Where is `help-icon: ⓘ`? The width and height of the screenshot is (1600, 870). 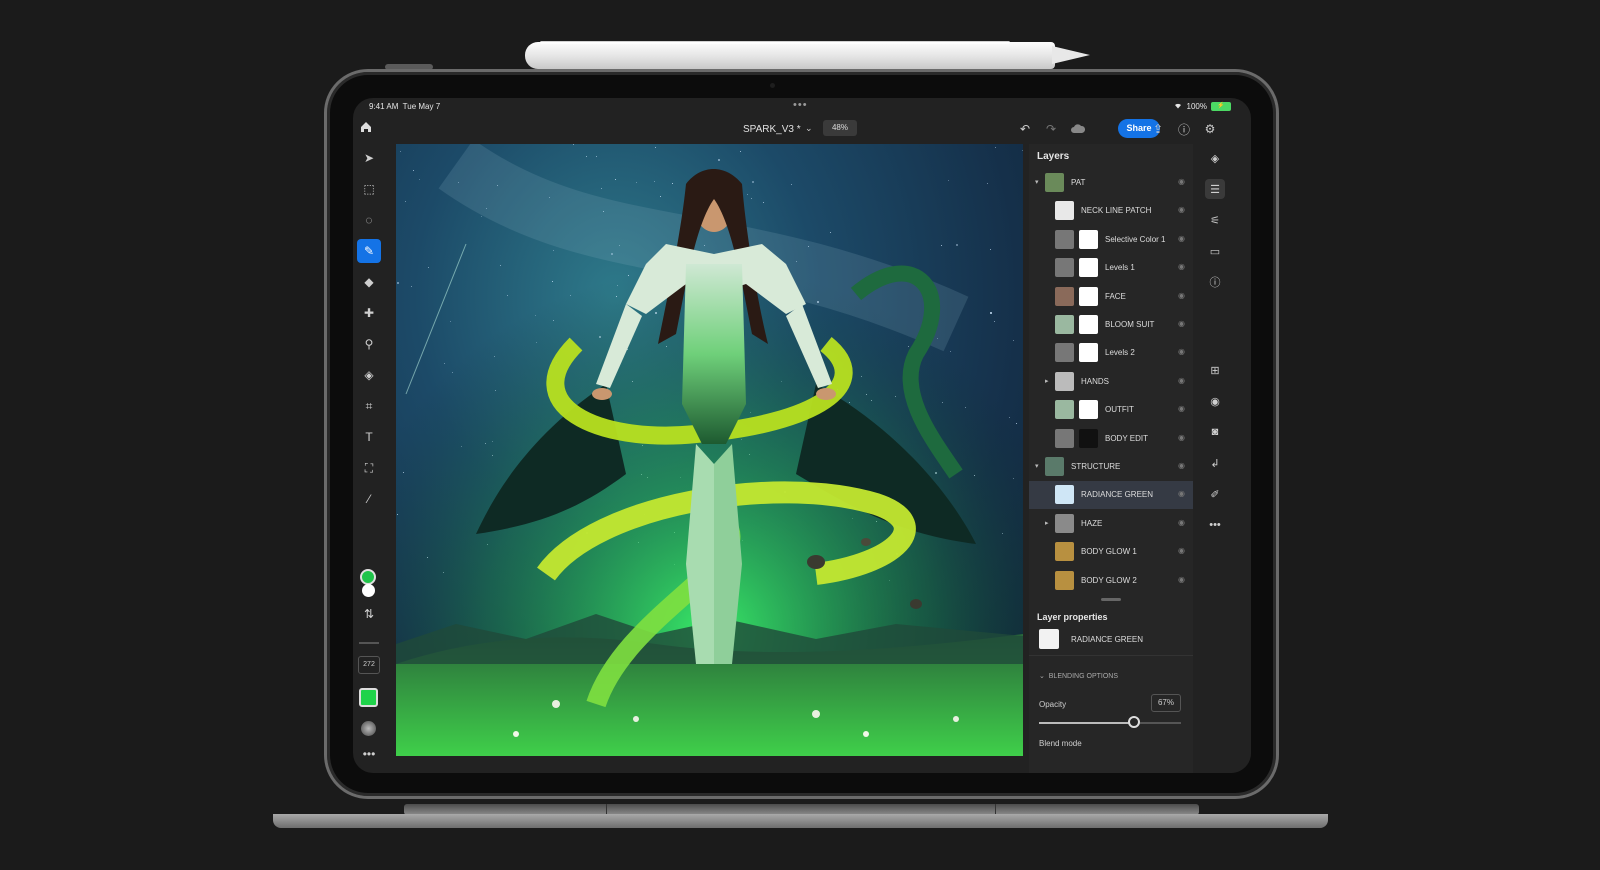
help-icon: ⓘ is located at coordinates (1184, 129).